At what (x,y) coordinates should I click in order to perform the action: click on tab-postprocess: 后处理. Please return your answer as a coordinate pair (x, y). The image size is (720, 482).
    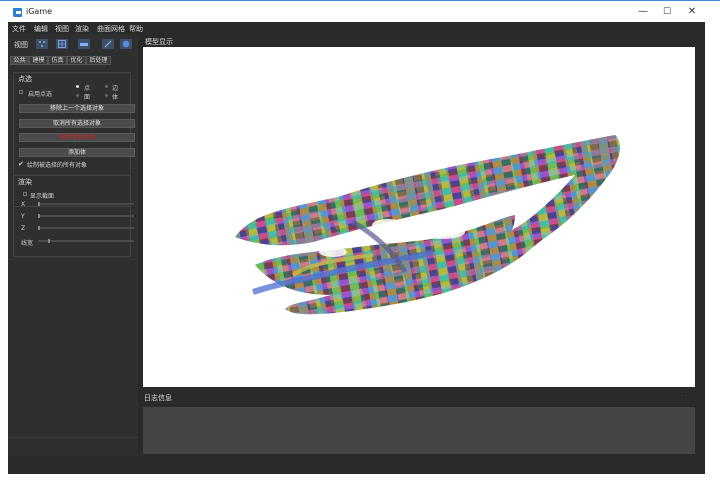
    Looking at the image, I should click on (98, 60).